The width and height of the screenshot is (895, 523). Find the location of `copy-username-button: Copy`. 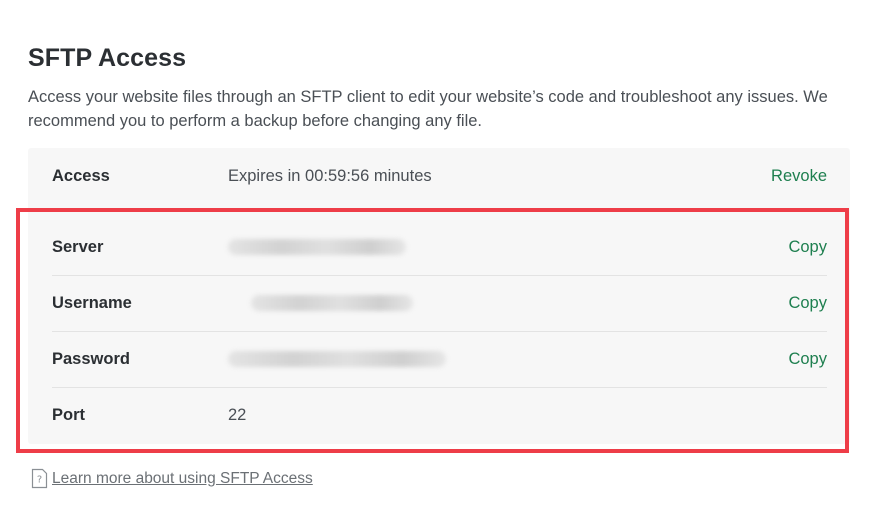

copy-username-button: Copy is located at coordinates (807, 303).